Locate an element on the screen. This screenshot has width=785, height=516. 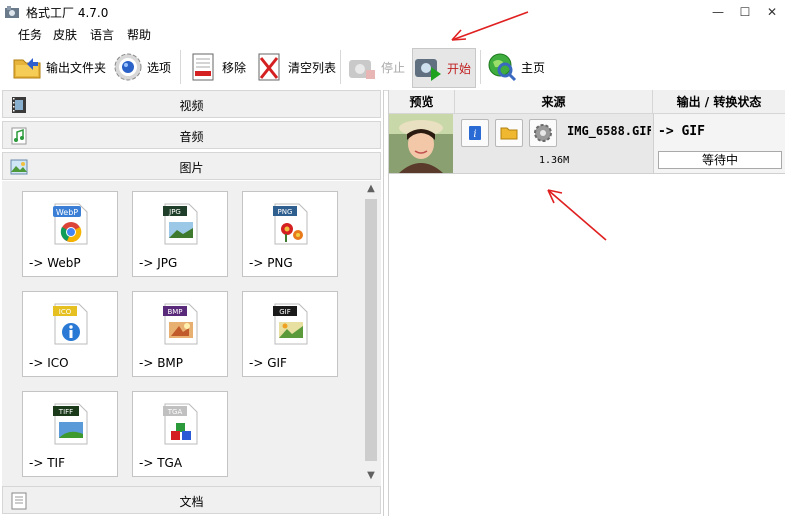
column-header-output-status: 输出 / 转换状态 is located at coordinates (719, 102).